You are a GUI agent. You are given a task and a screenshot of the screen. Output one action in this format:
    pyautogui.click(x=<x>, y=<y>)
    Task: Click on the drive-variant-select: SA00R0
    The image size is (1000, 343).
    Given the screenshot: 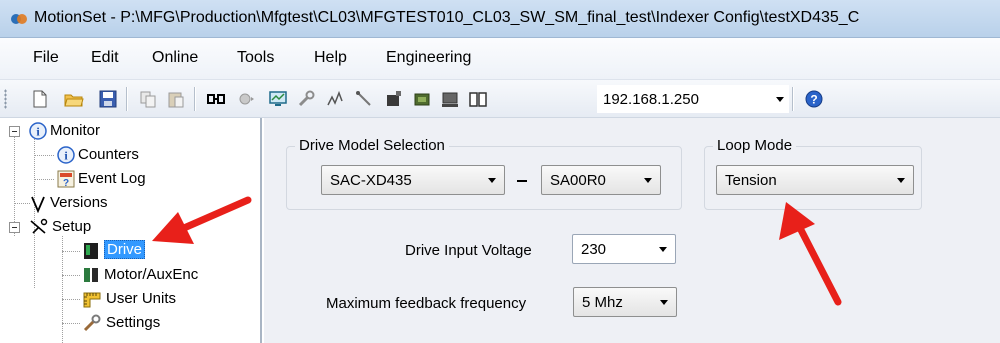 What is the action you would take?
    pyautogui.click(x=601, y=180)
    